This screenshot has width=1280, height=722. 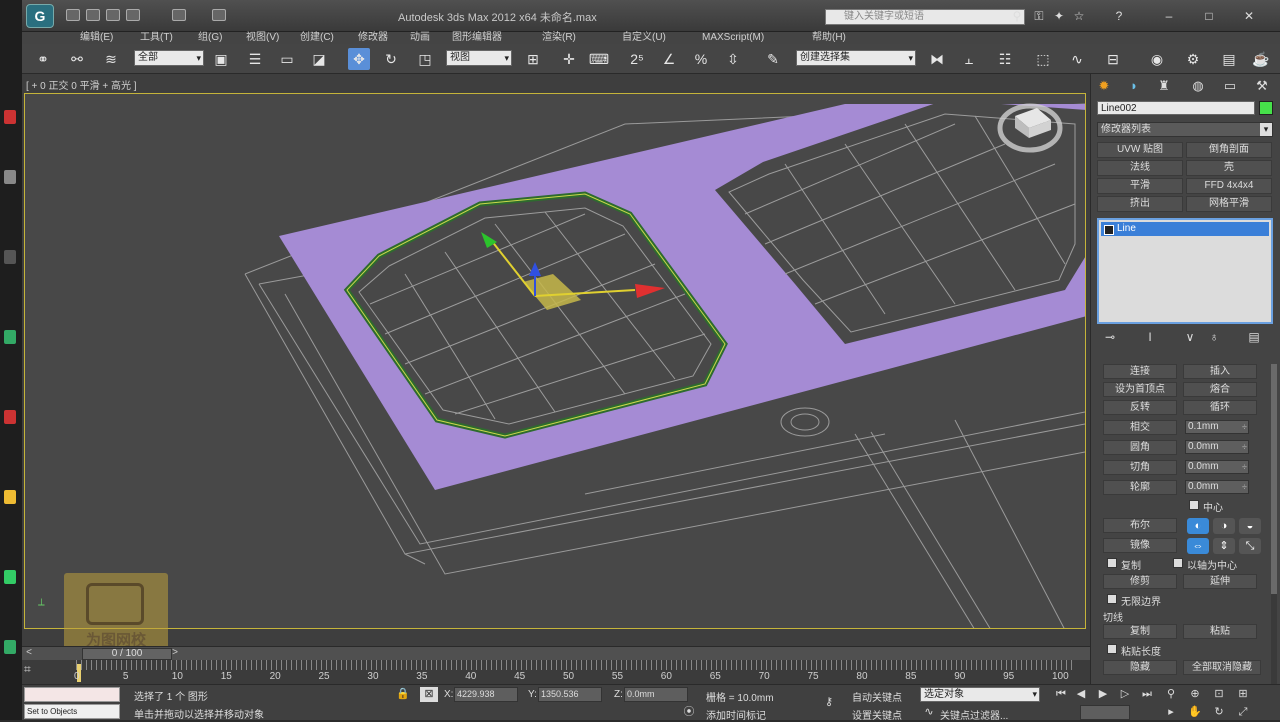 I want to click on go-to-end-icon: ⏭, so click(x=1147, y=694).